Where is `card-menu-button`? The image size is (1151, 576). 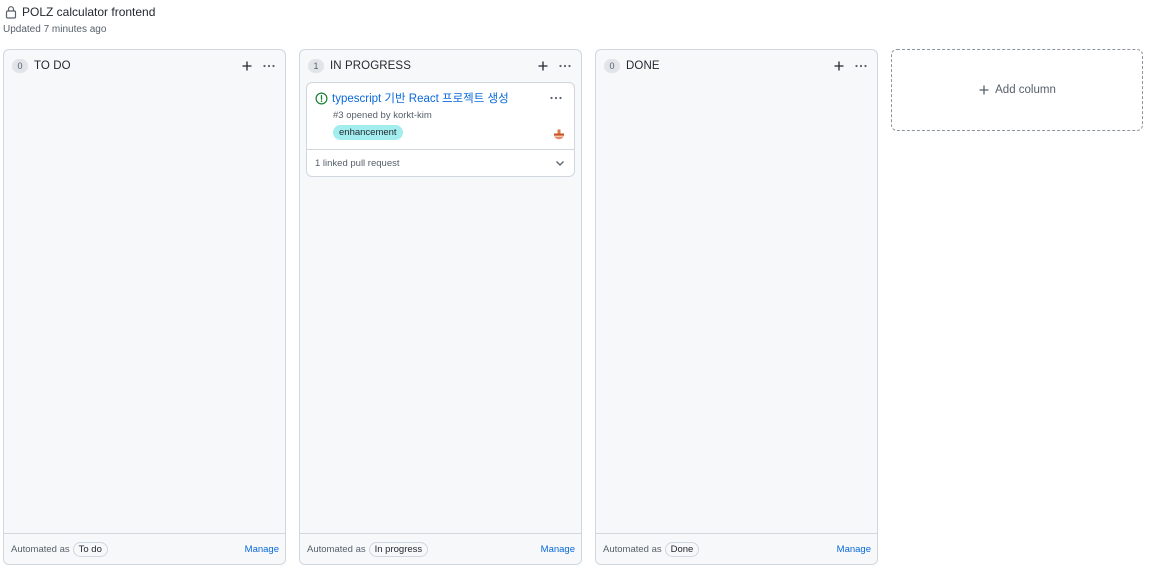
card-menu-button is located at coordinates (556, 98).